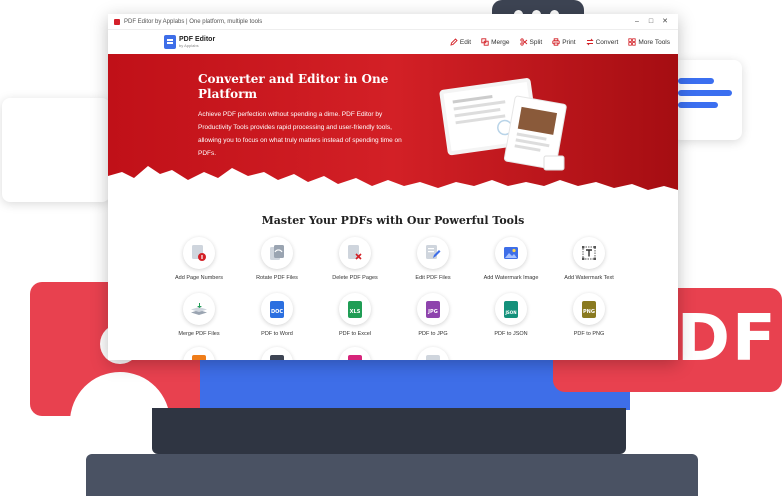  I want to click on tool-add-page-numbers: Add Page Numbers, so click(199, 259).